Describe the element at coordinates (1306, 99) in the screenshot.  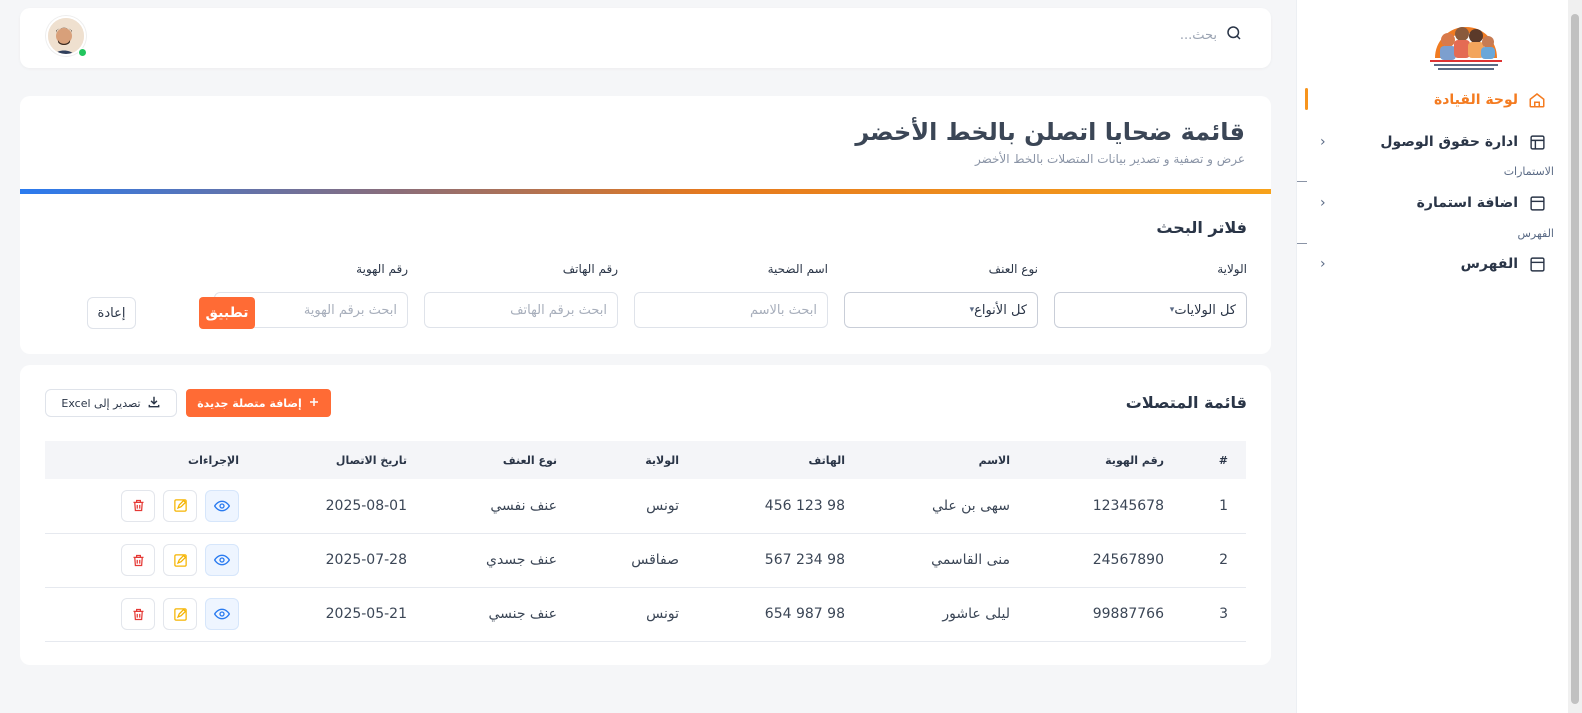
I see `active-indicator` at that location.